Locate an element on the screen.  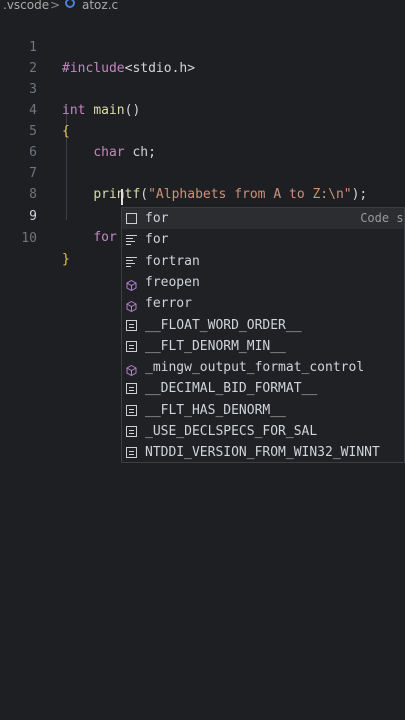
code-line: 9 for is located at coordinates (202, 215).